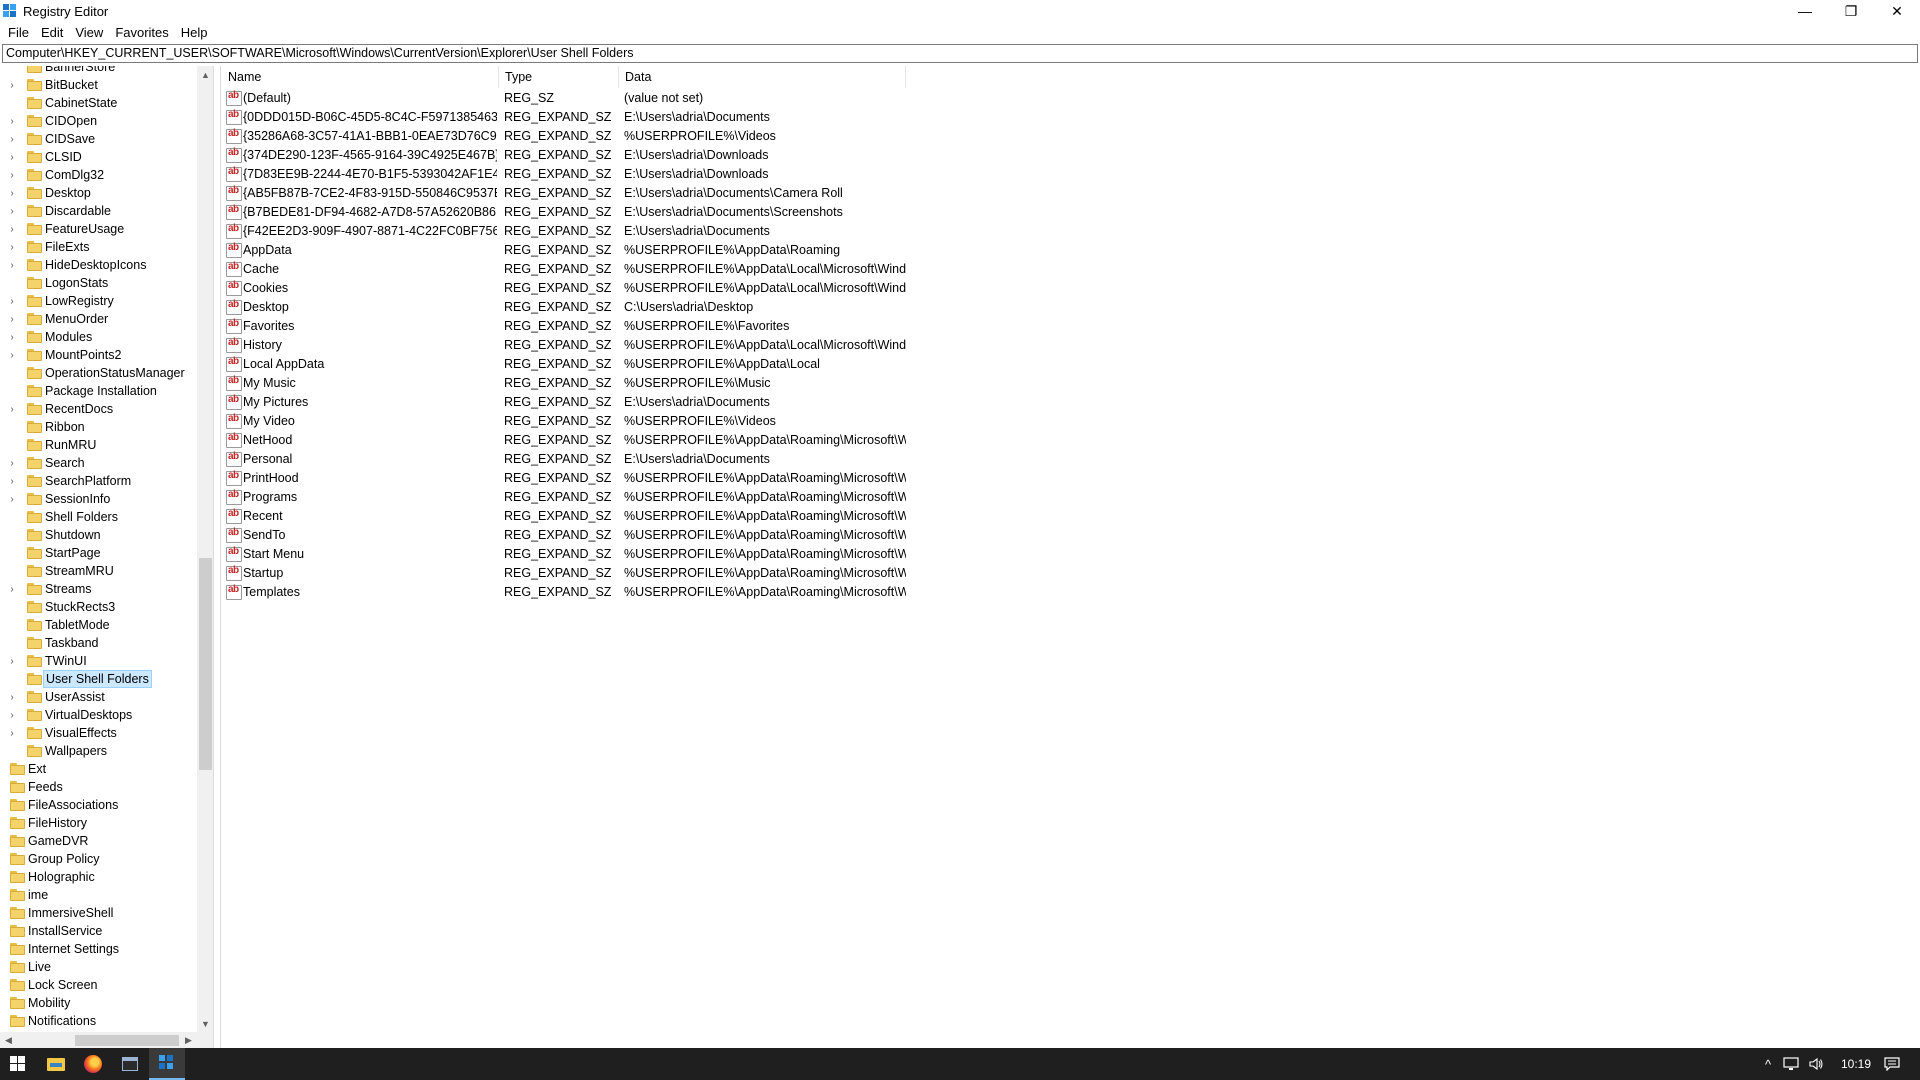  What do you see at coordinates (98, 805) in the screenshot?
I see `tree-node-fileassociations: FileAssociations` at bounding box center [98, 805].